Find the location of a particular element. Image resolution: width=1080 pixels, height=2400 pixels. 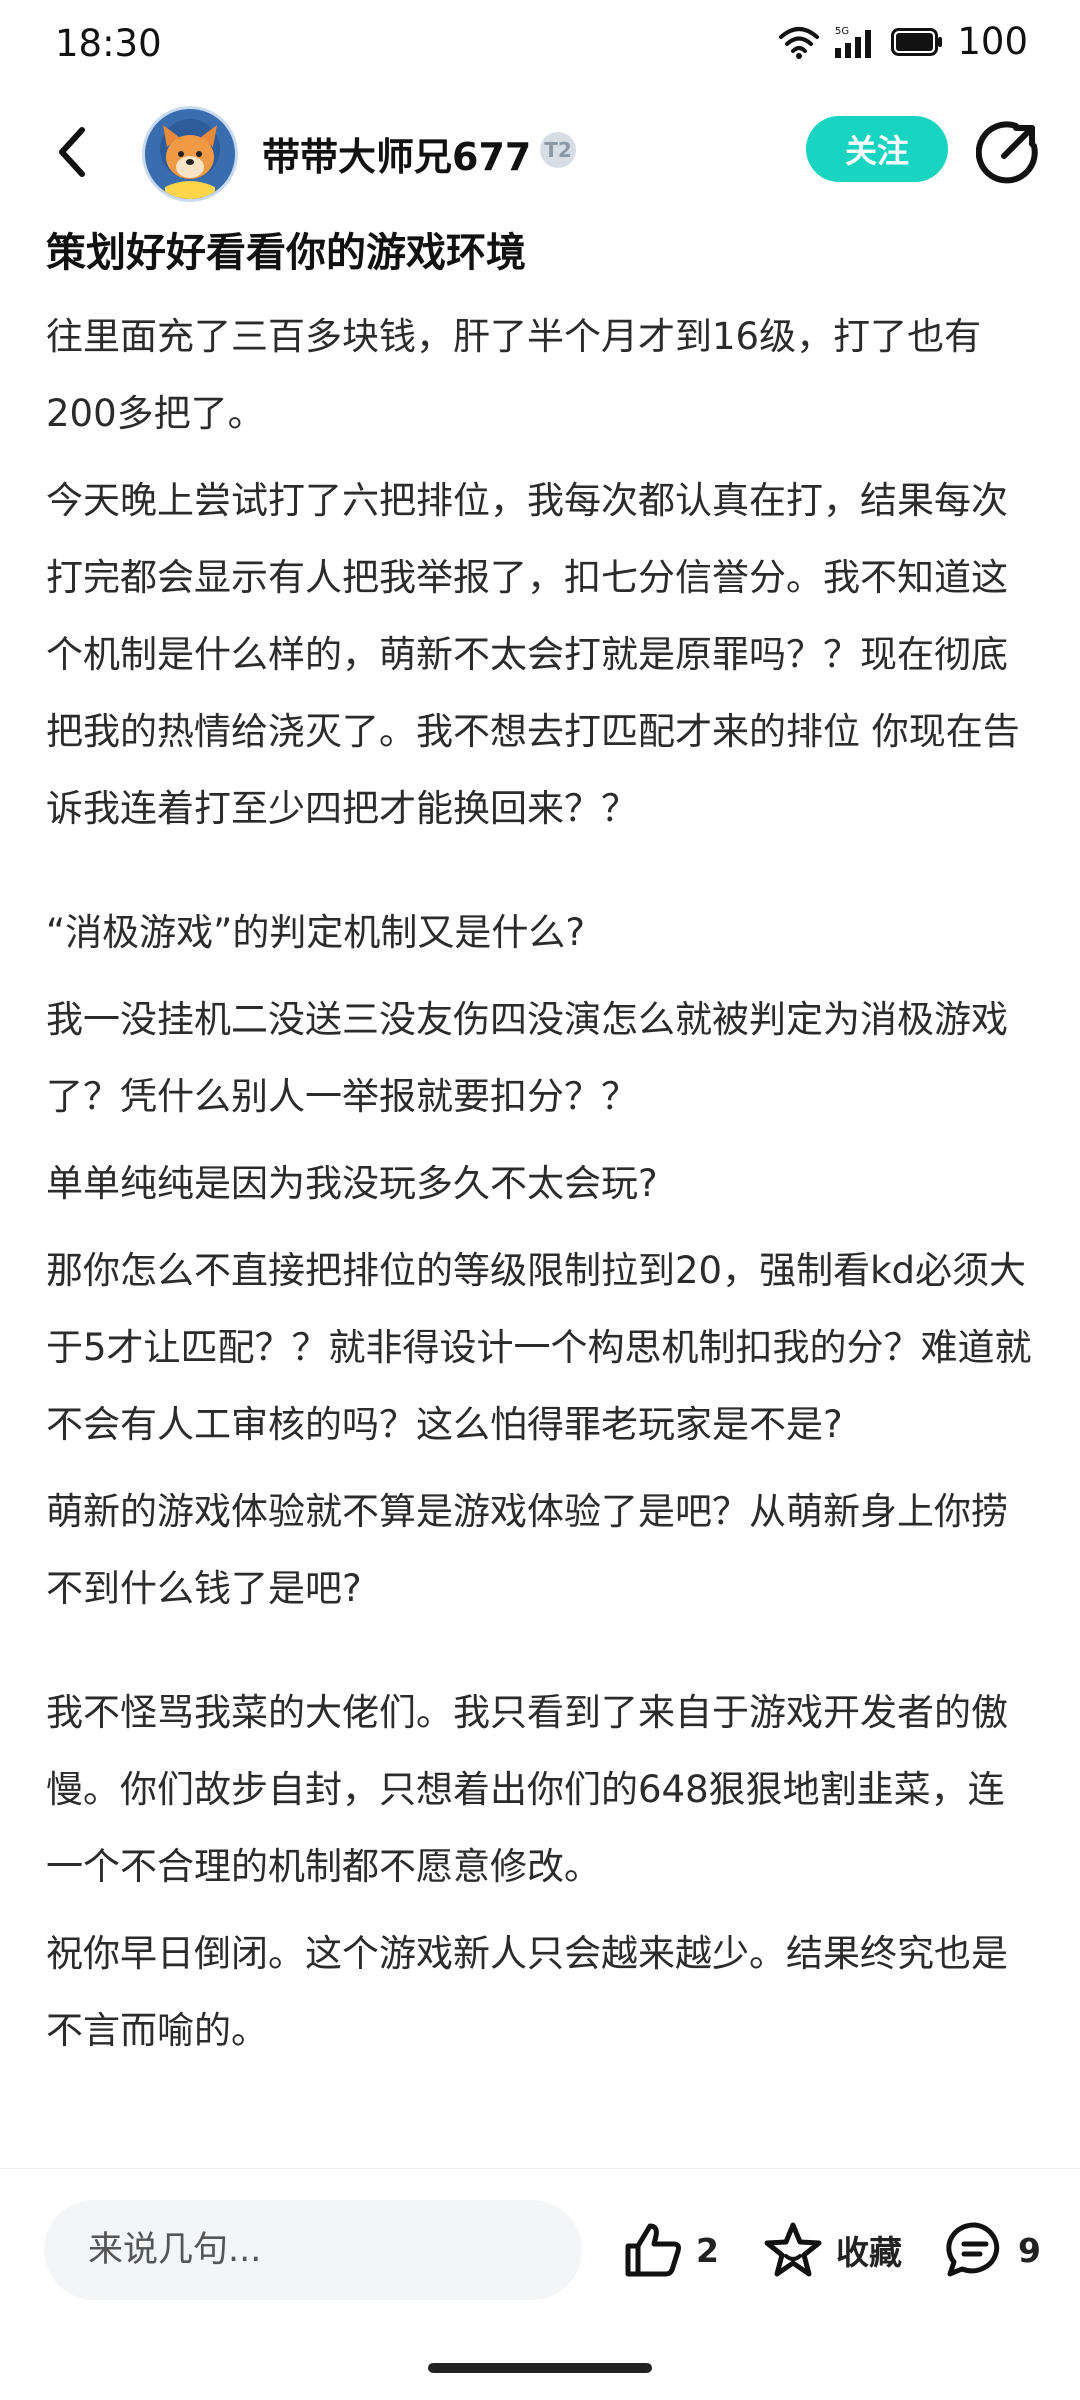

like-button: 2 is located at coordinates (670, 2250).